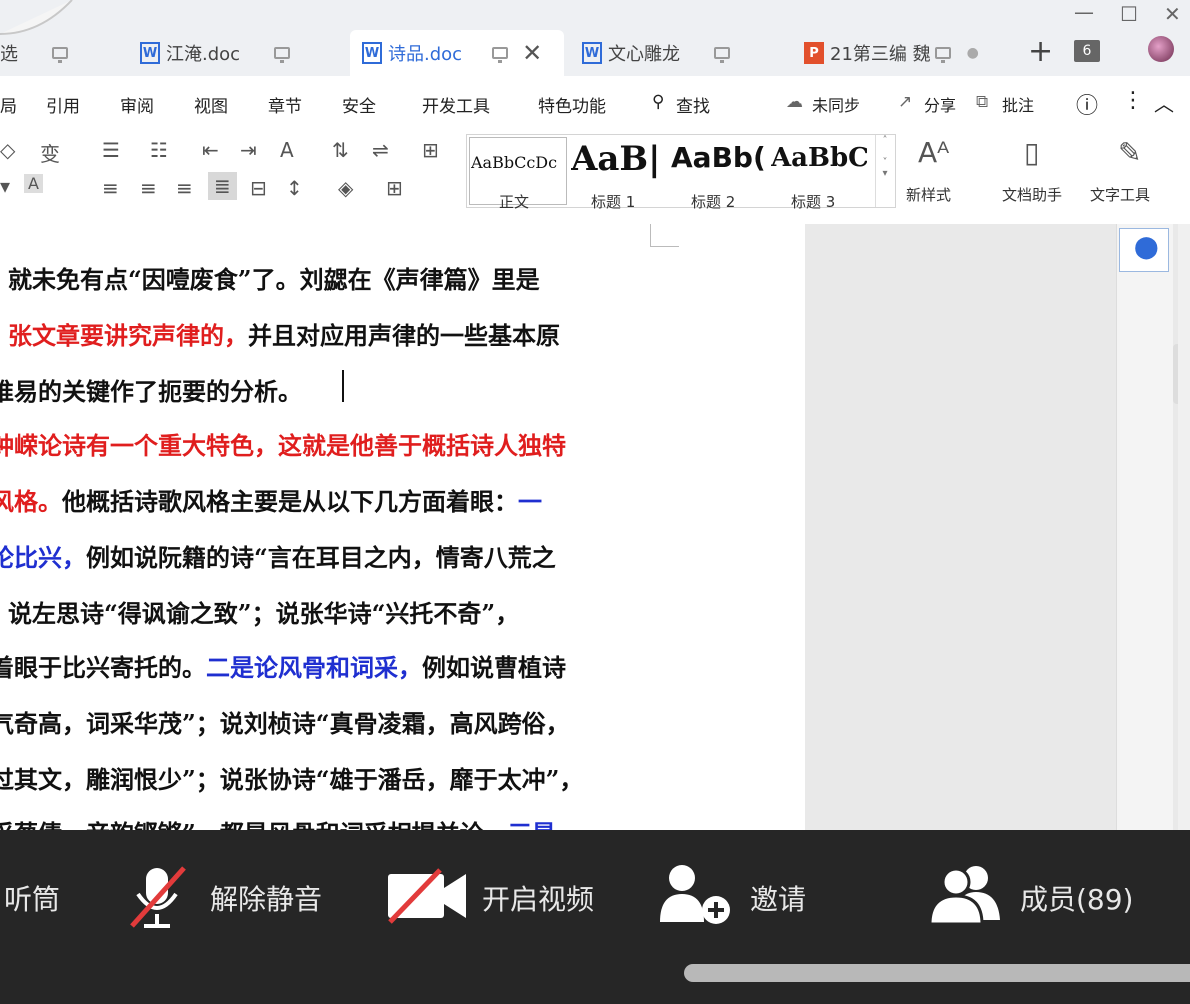 This screenshot has height=1004, width=1190. Describe the element at coordinates (1018, 104) in the screenshot. I see `comment-button: 批注` at that location.